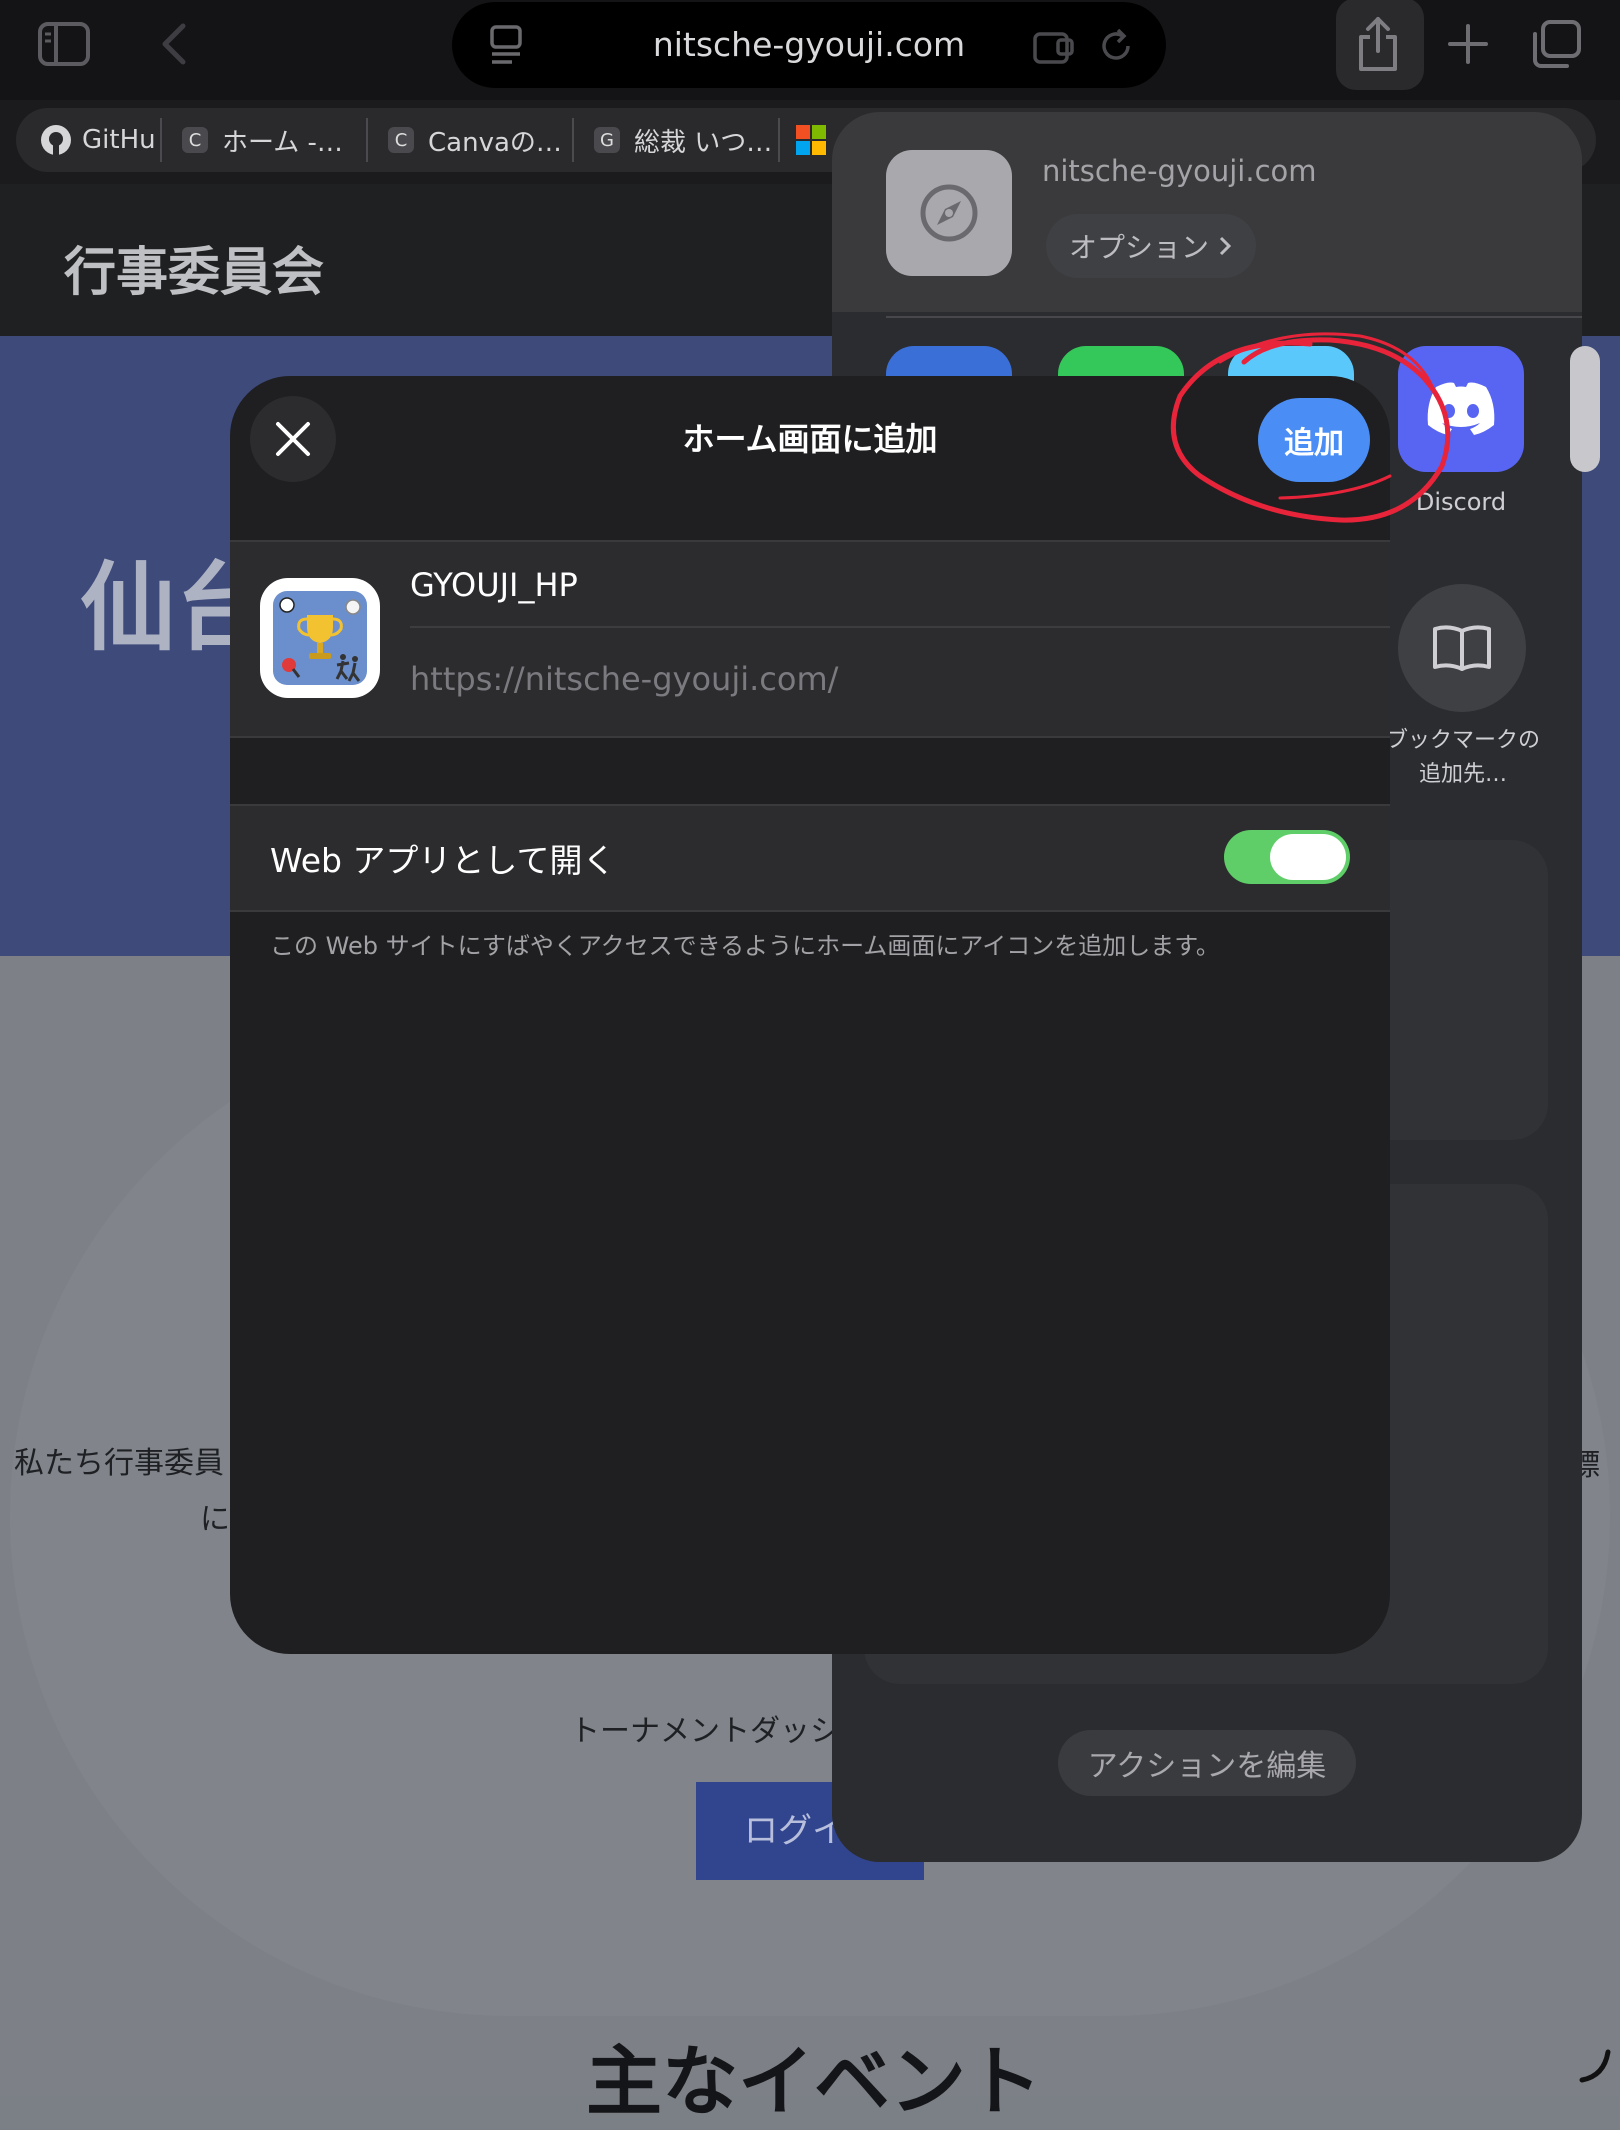  I want to click on tournament-link-text: トーナメントダッシ, so click(705, 1731).